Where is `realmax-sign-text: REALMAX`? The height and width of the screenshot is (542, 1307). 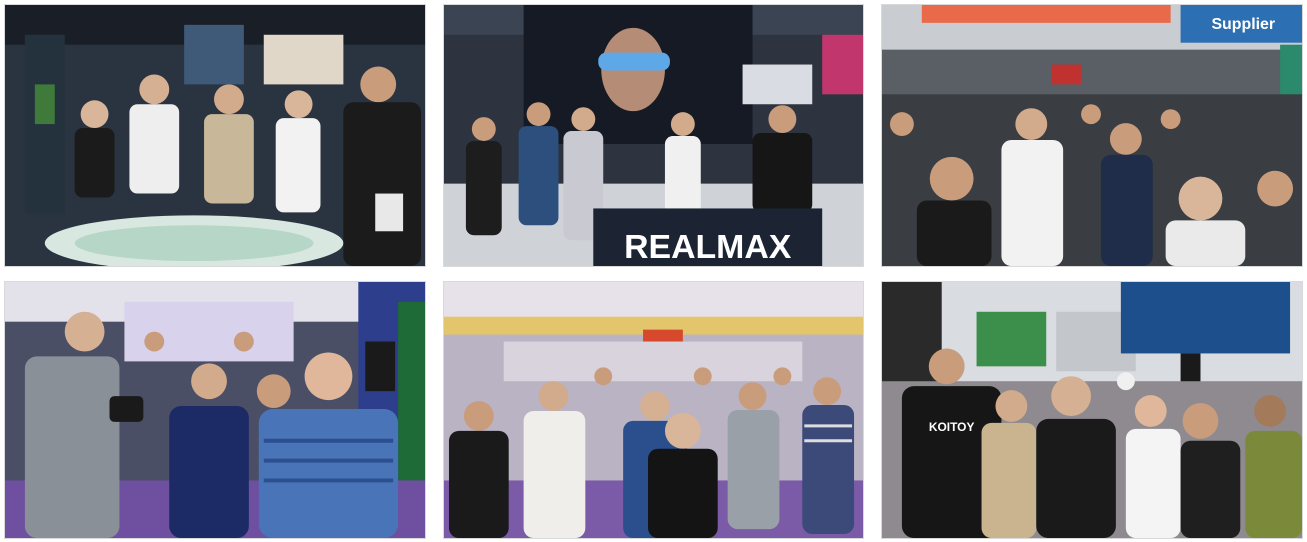
realmax-sign-text: REALMAX is located at coordinates (708, 247).